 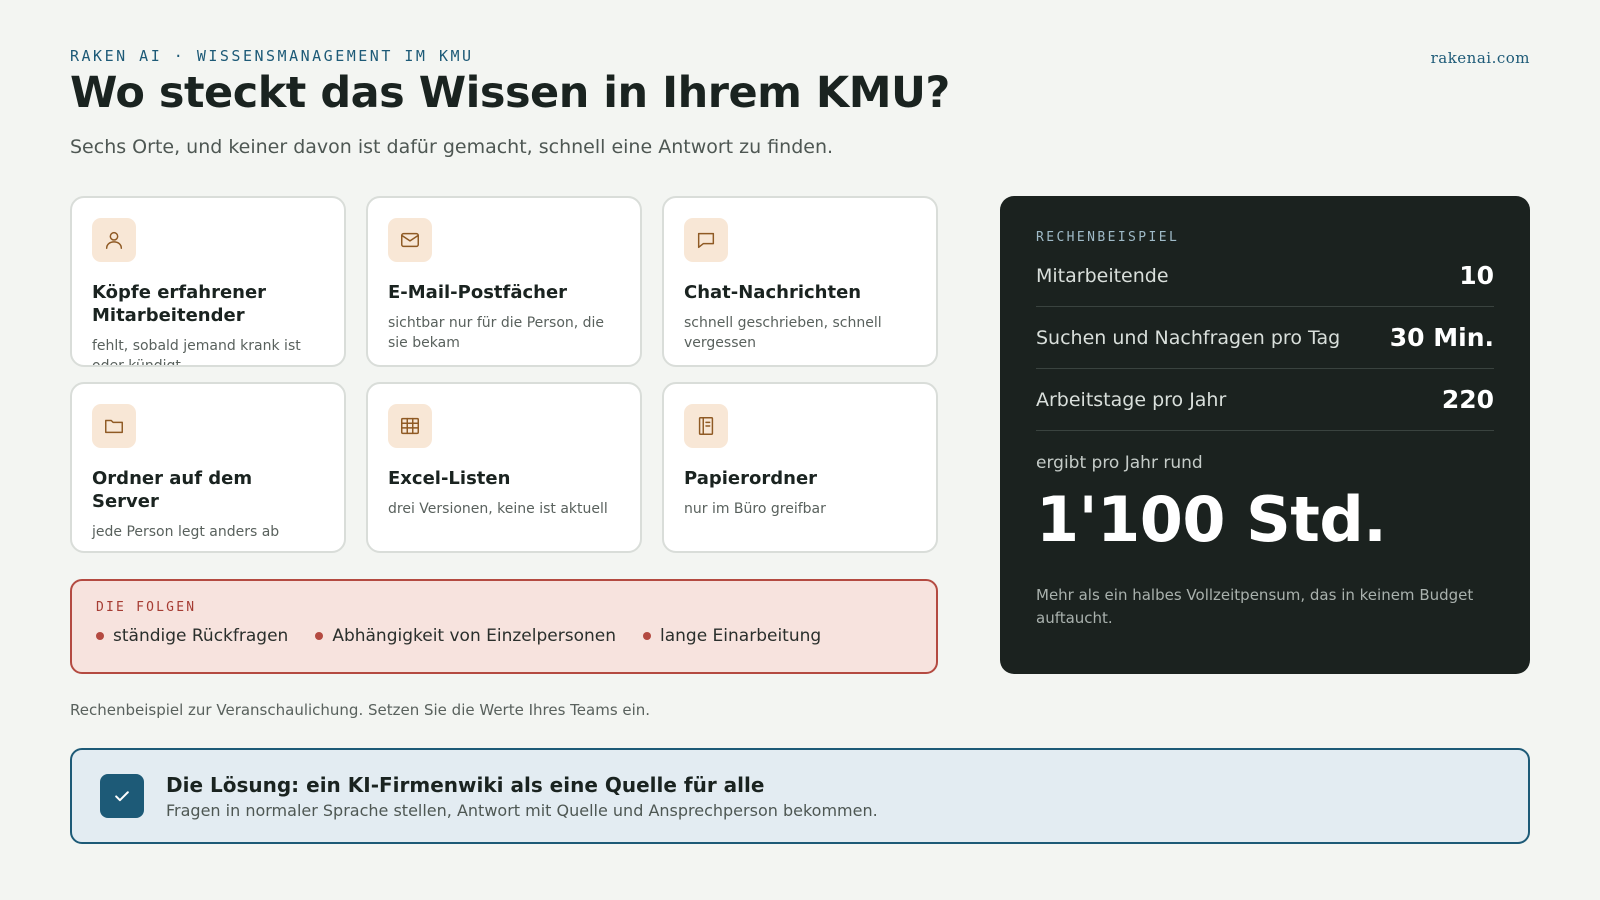 What do you see at coordinates (1131, 399) in the screenshot?
I see `row-label: Arbeitstage pro Jahr` at bounding box center [1131, 399].